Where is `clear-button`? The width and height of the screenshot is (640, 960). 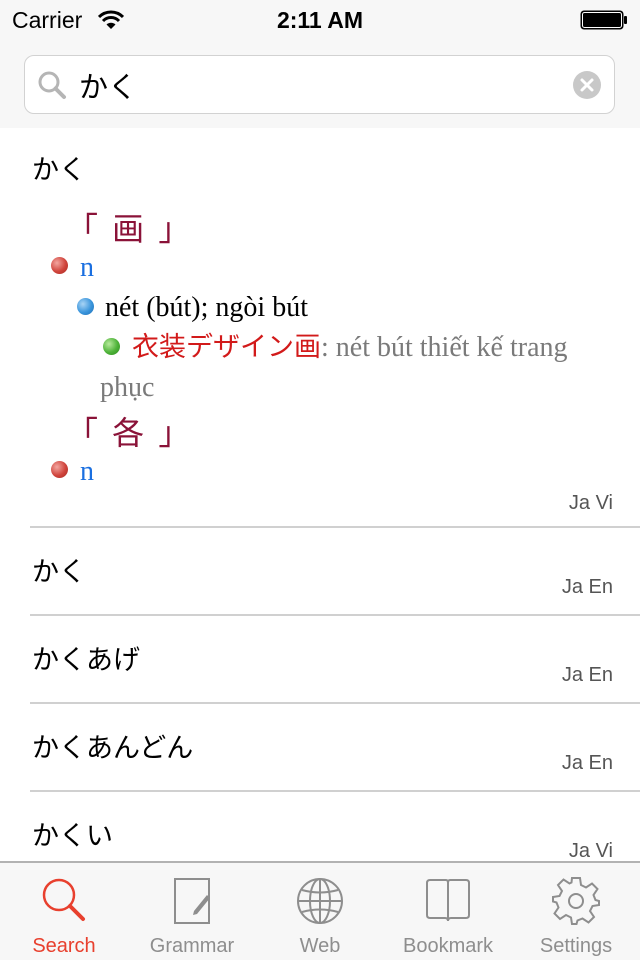 clear-button is located at coordinates (587, 85).